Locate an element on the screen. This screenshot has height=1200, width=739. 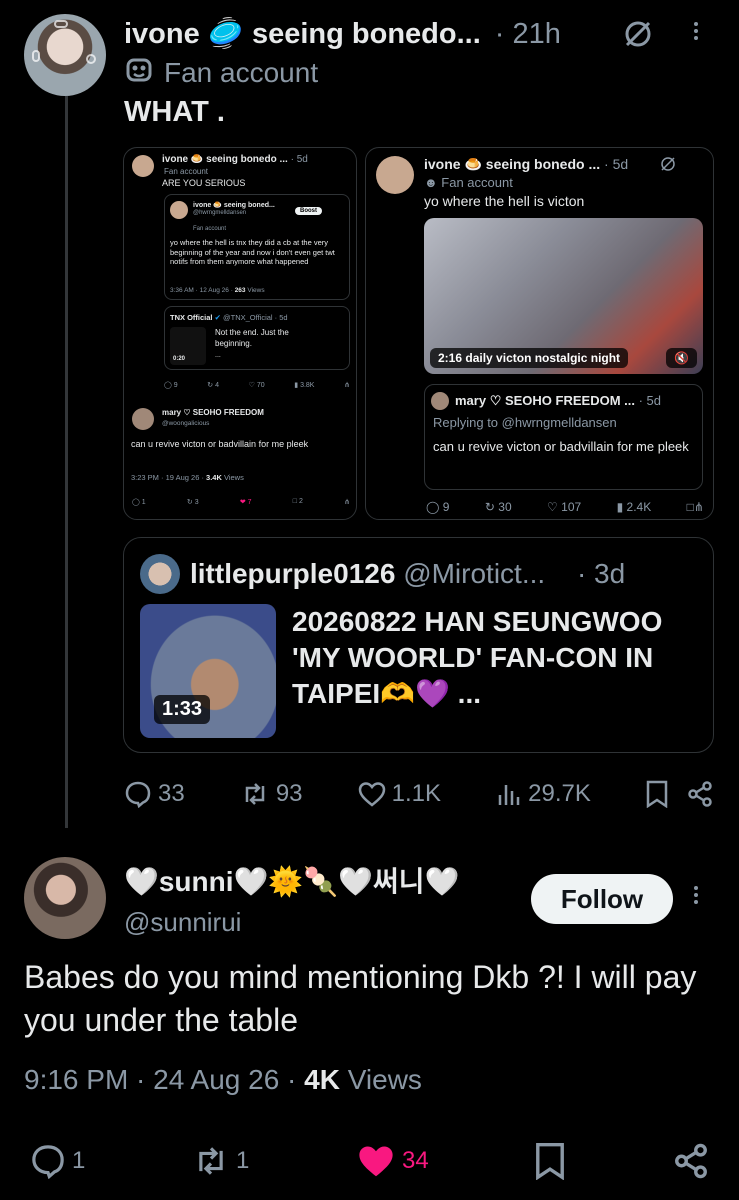
like-icon: ♡ 70 is located at coordinates (256, 385).